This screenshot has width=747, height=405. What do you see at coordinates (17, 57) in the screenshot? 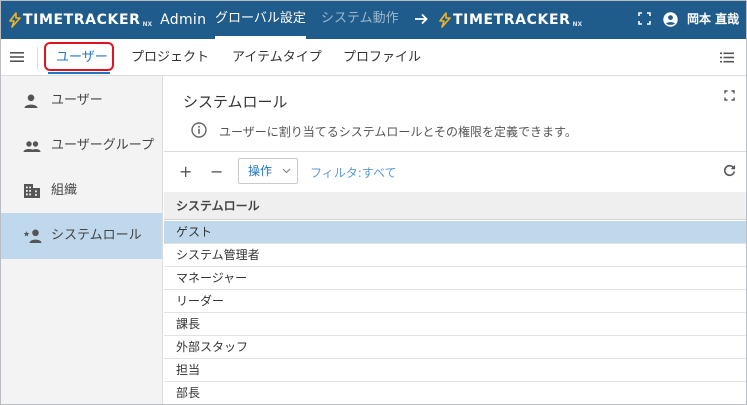
I see `hamburger-menu-icon` at bounding box center [17, 57].